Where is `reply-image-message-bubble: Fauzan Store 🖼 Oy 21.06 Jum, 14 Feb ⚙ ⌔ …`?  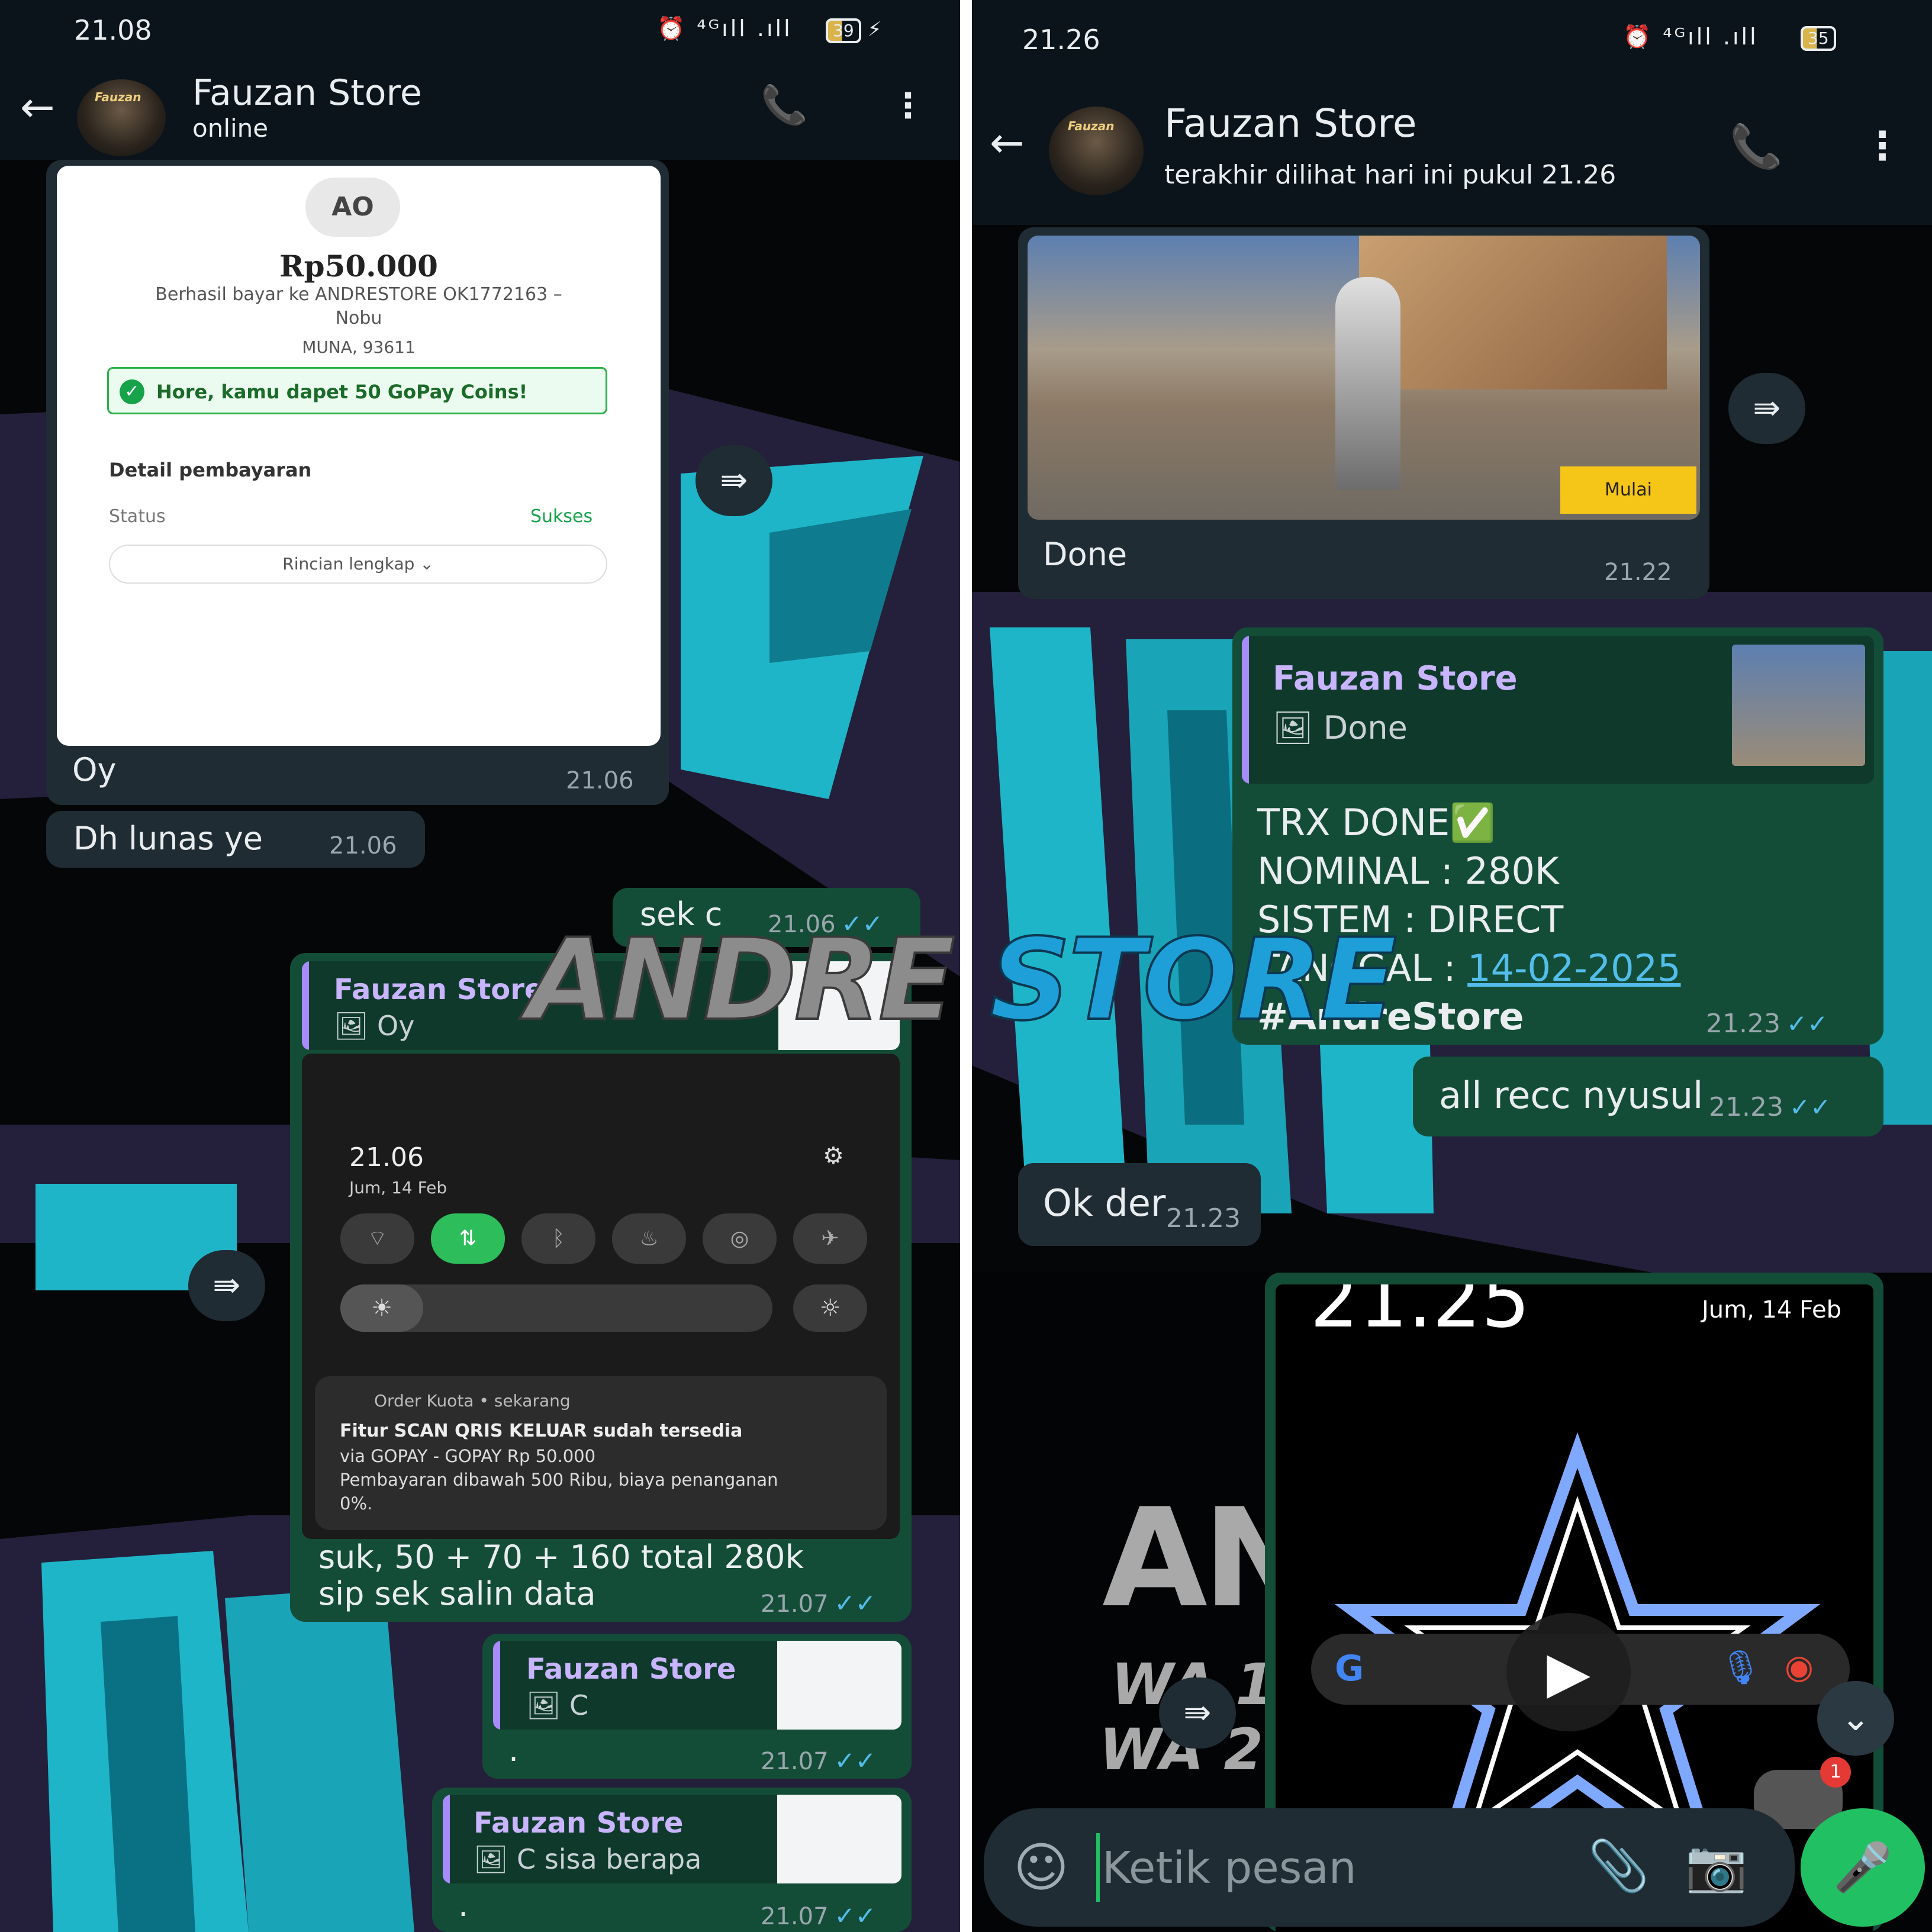
reply-image-message-bubble: Fauzan Store 🖼 Oy 21.06 Jum, 14 Feb ⚙ ⌔ … is located at coordinates (601, 1287).